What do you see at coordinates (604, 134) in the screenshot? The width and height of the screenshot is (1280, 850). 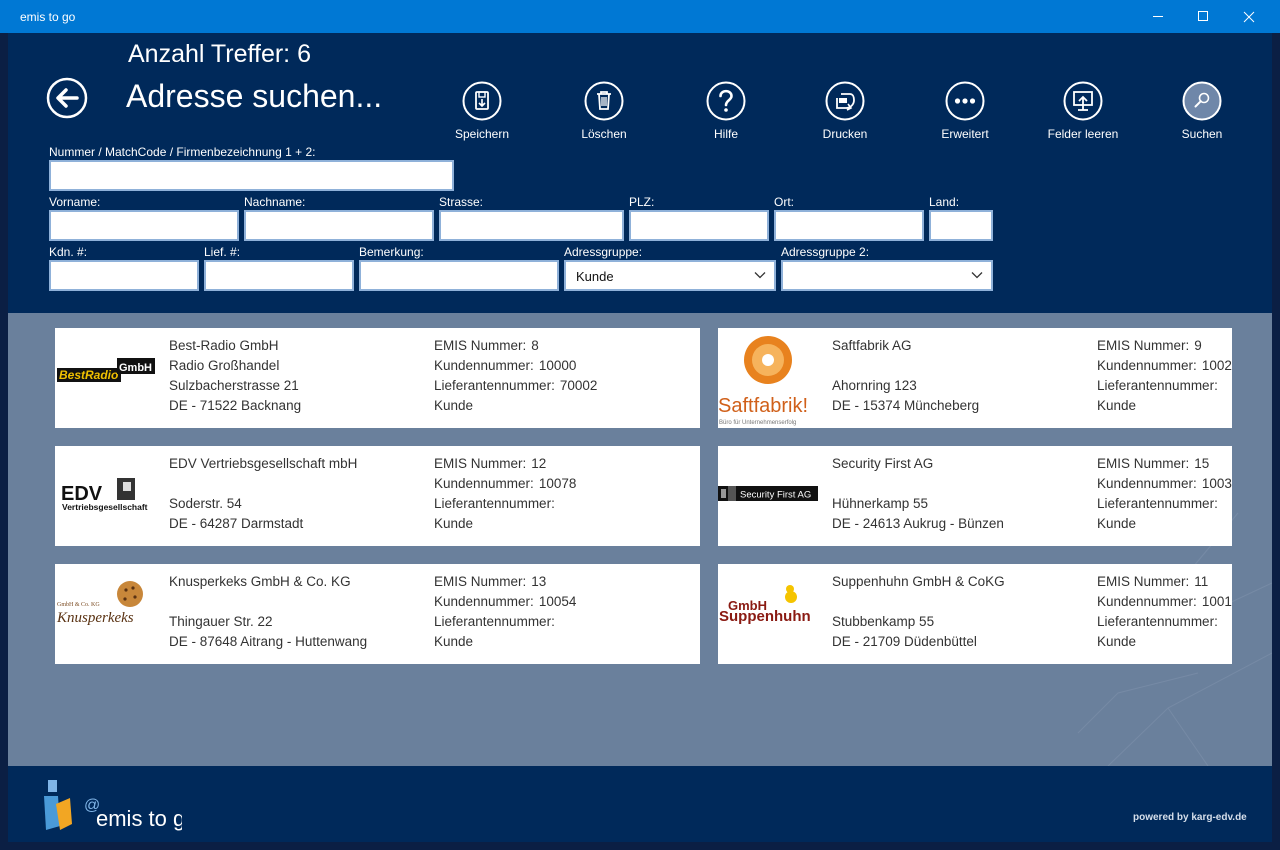 I see `delete-label: Löschen` at bounding box center [604, 134].